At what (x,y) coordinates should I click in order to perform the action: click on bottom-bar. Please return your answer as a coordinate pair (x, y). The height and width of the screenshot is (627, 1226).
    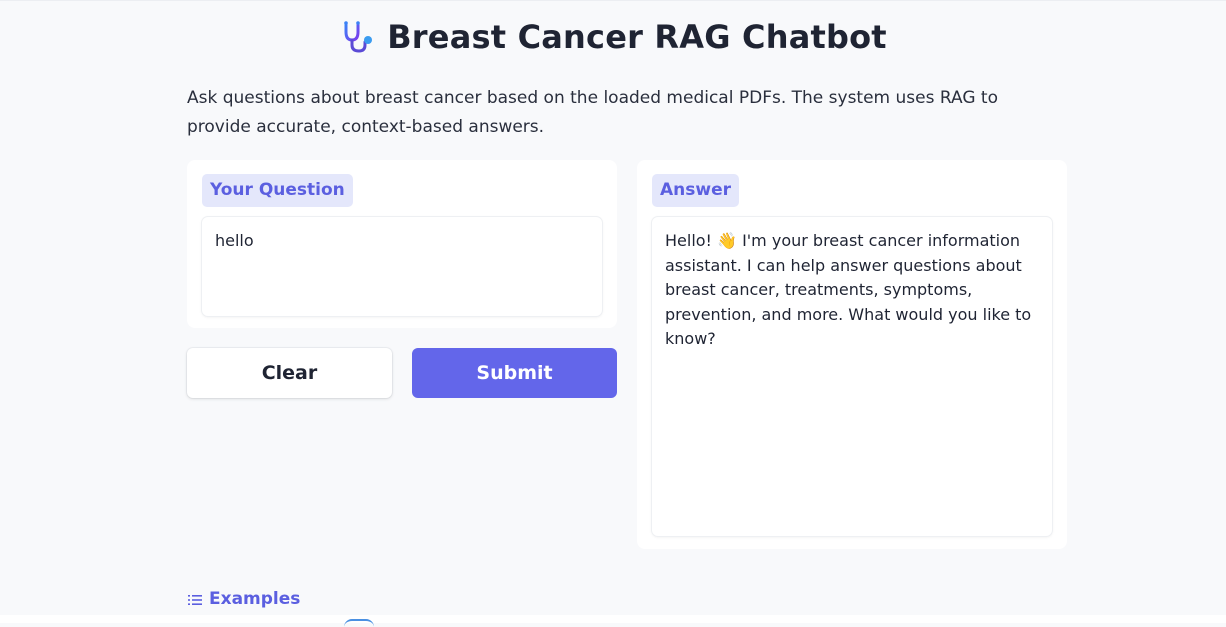
    Looking at the image, I should click on (613, 619).